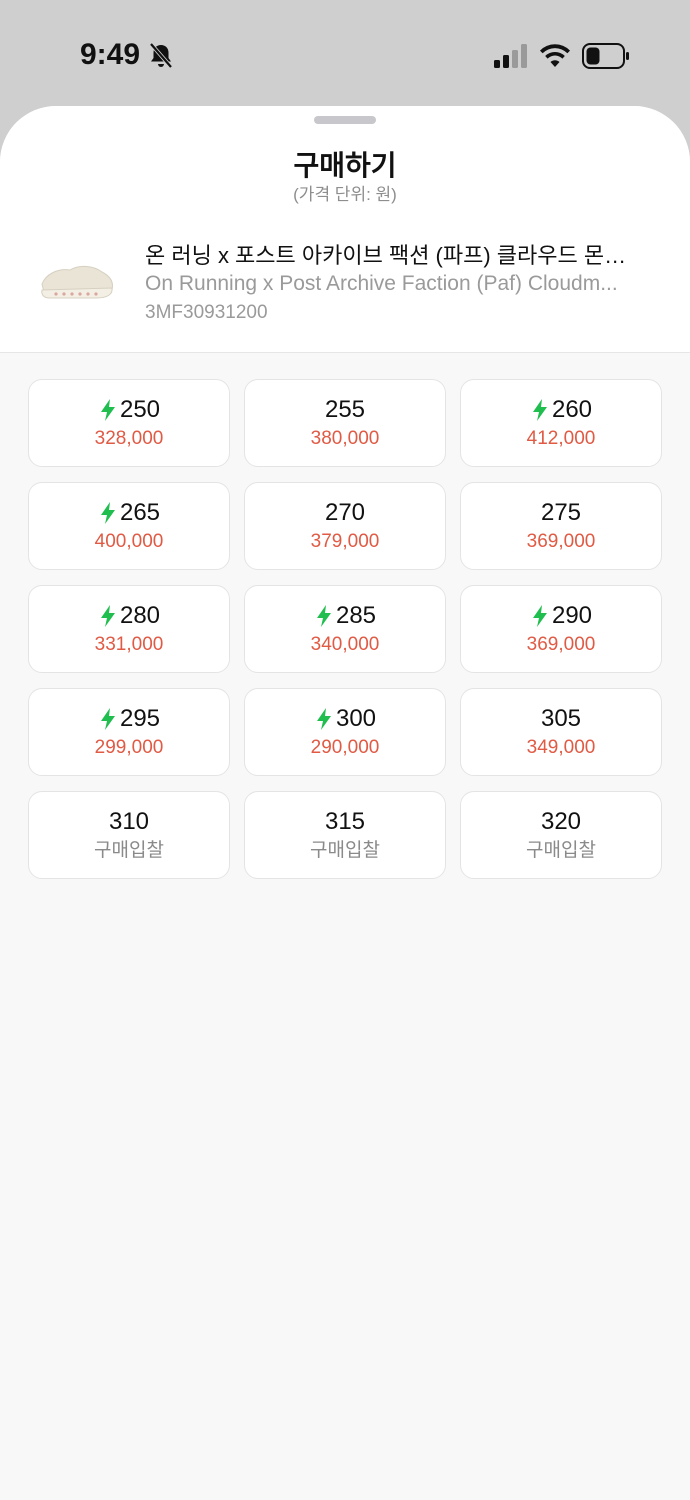 The height and width of the screenshot is (1500, 690). I want to click on price-unit-note: (가격 단위: 원), so click(345, 194).